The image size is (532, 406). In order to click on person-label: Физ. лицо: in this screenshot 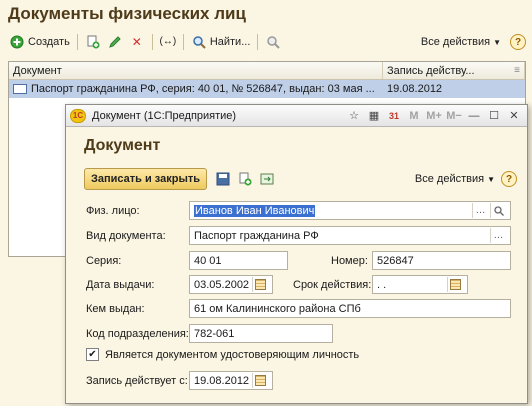, I will do `click(113, 211)`.